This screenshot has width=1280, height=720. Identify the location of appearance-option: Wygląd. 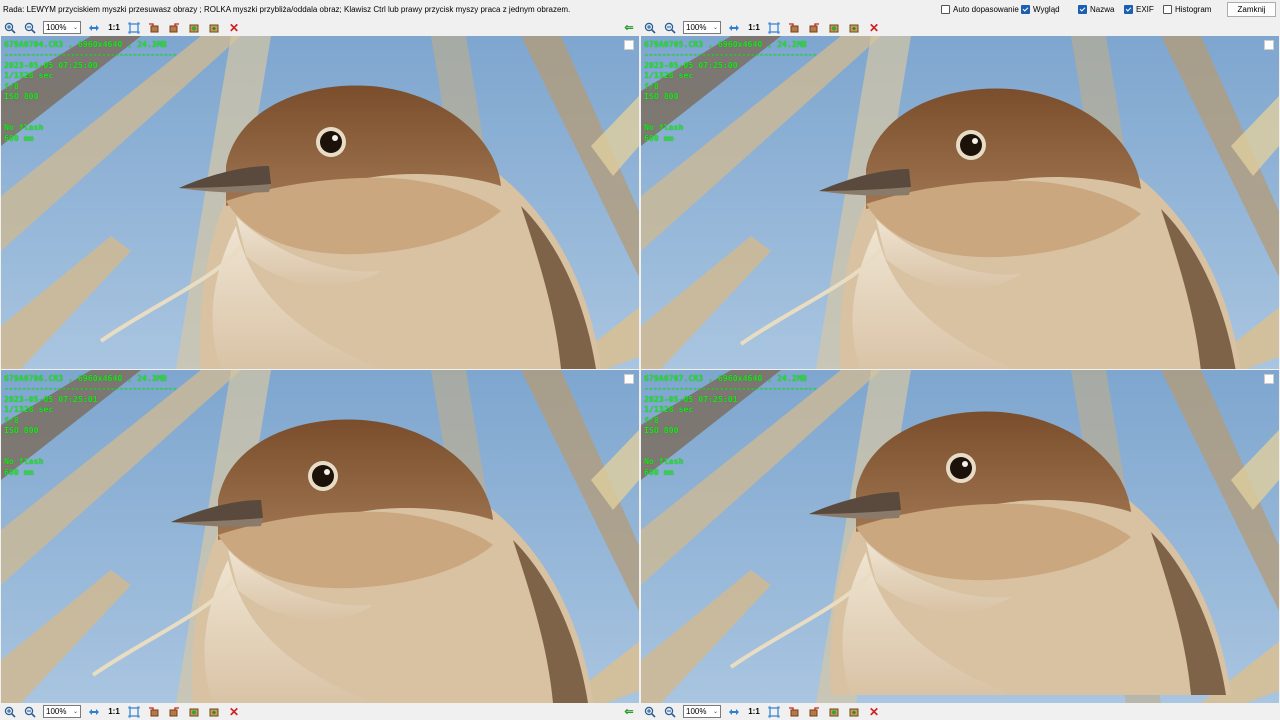
(1040, 9).